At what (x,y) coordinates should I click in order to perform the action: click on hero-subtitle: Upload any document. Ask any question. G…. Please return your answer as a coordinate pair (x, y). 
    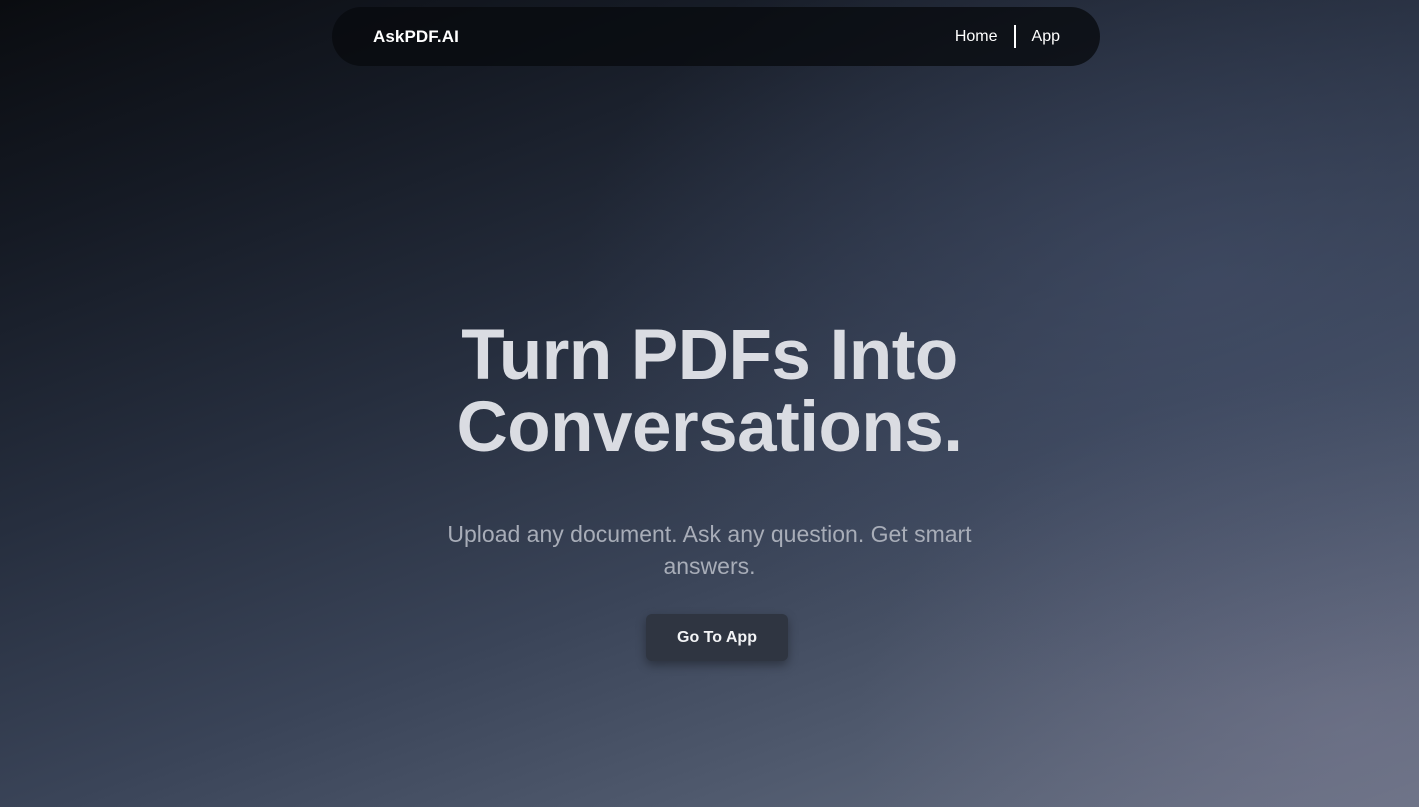
    Looking at the image, I should click on (709, 550).